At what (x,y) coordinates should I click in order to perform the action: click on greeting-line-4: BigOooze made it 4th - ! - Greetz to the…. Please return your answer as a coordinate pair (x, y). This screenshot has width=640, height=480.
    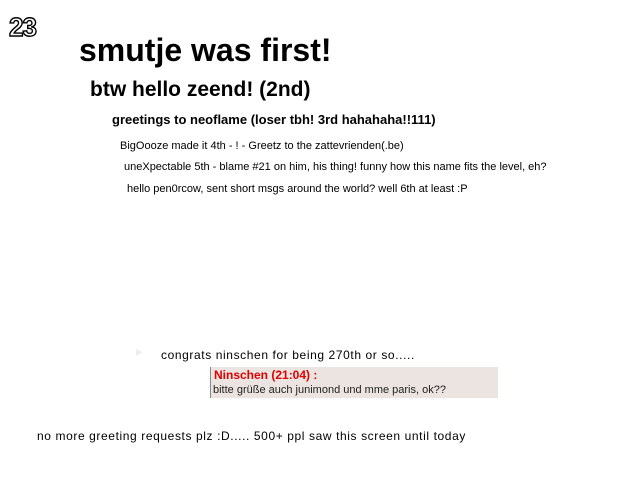
    Looking at the image, I should click on (262, 146).